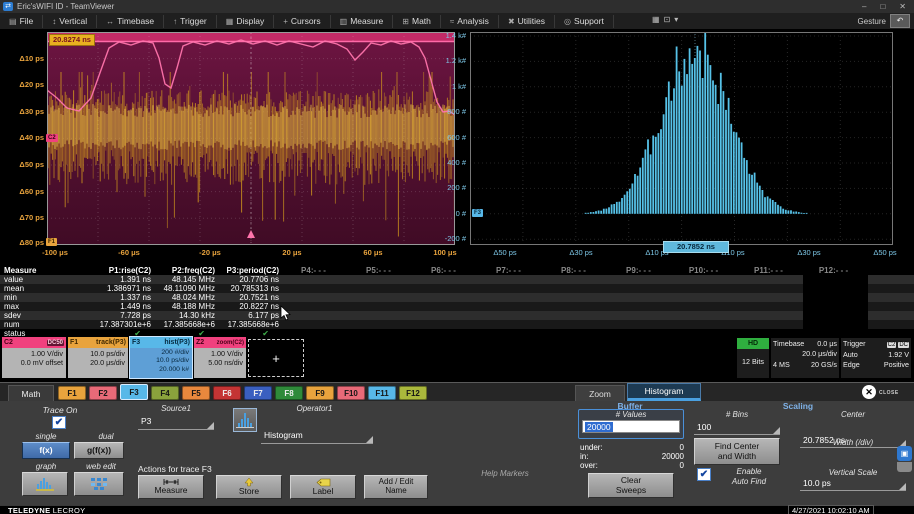 The height and width of the screenshot is (514, 914). Describe the element at coordinates (631, 426) in the screenshot. I see `num-values-input: 20000` at that location.